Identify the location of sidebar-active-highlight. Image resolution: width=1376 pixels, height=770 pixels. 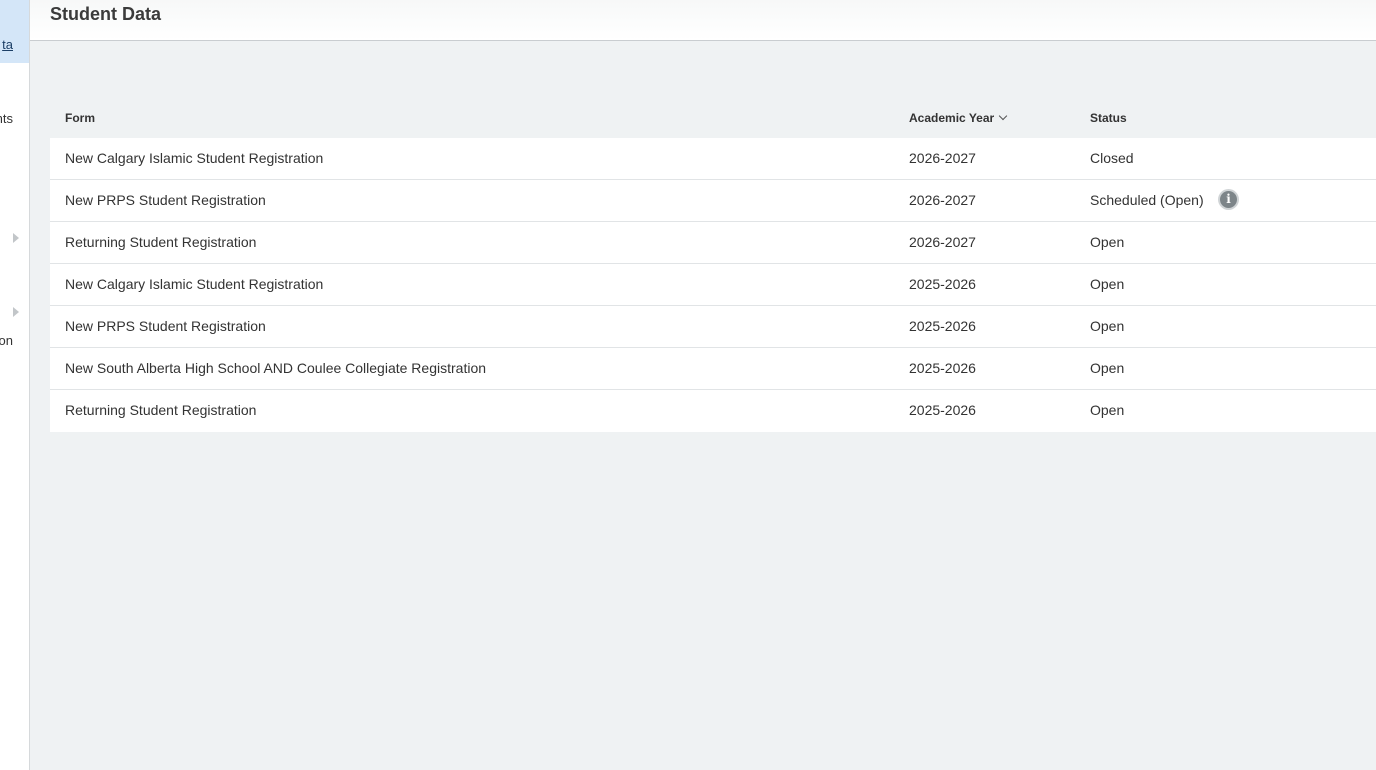
(14, 31).